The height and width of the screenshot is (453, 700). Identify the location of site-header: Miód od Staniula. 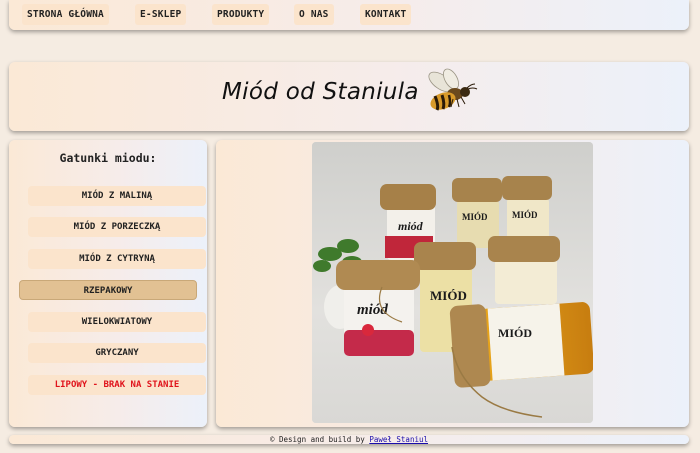
(349, 96).